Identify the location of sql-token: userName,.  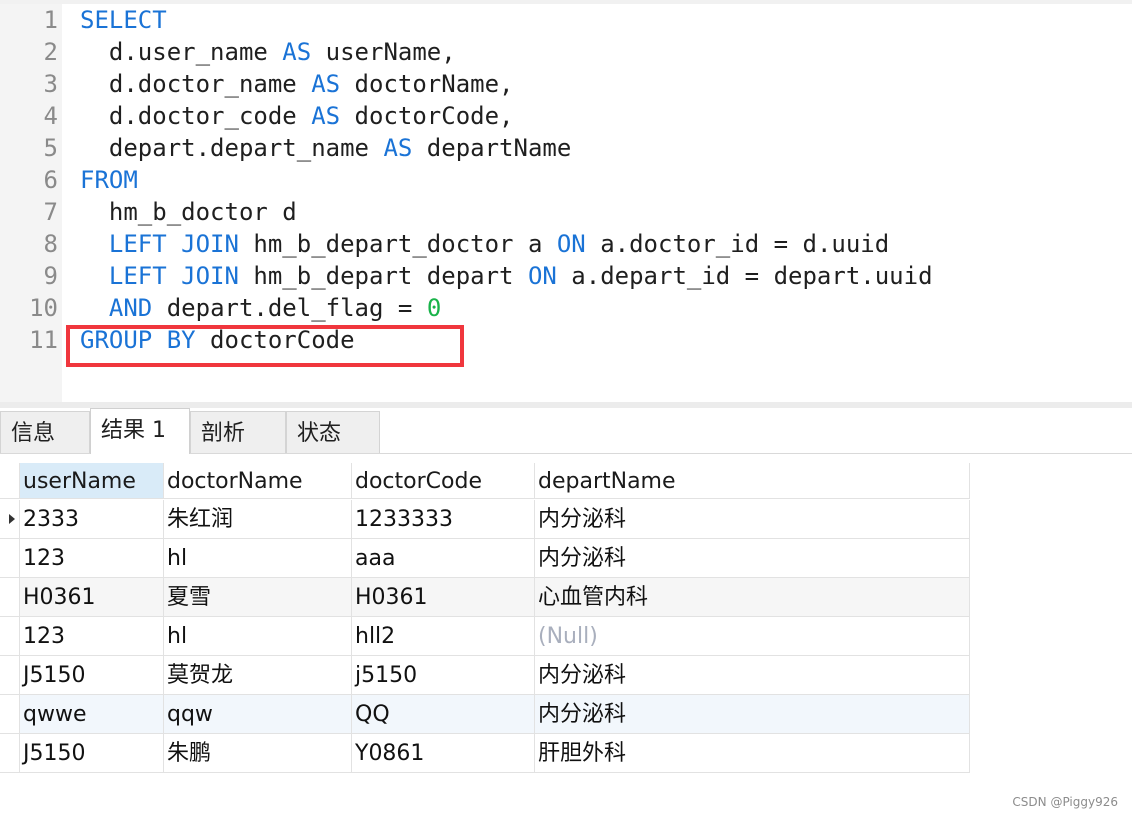
(383, 52).